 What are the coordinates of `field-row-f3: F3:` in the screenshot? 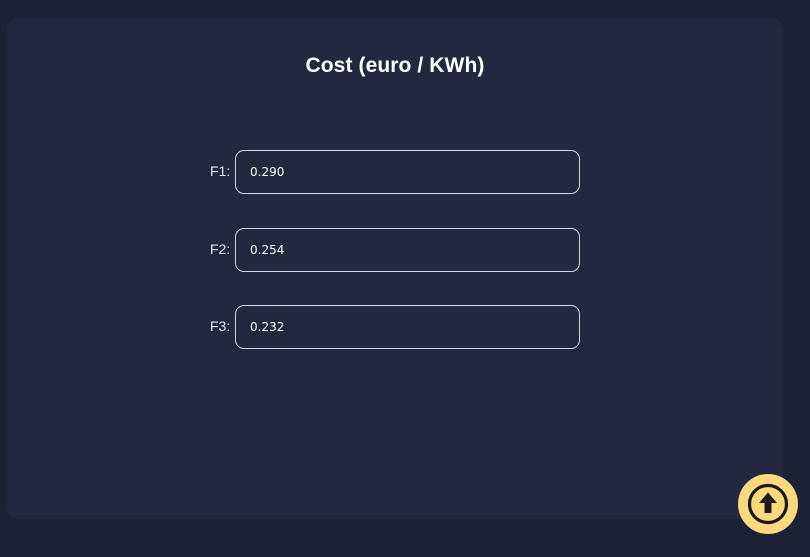 It's located at (405, 327).